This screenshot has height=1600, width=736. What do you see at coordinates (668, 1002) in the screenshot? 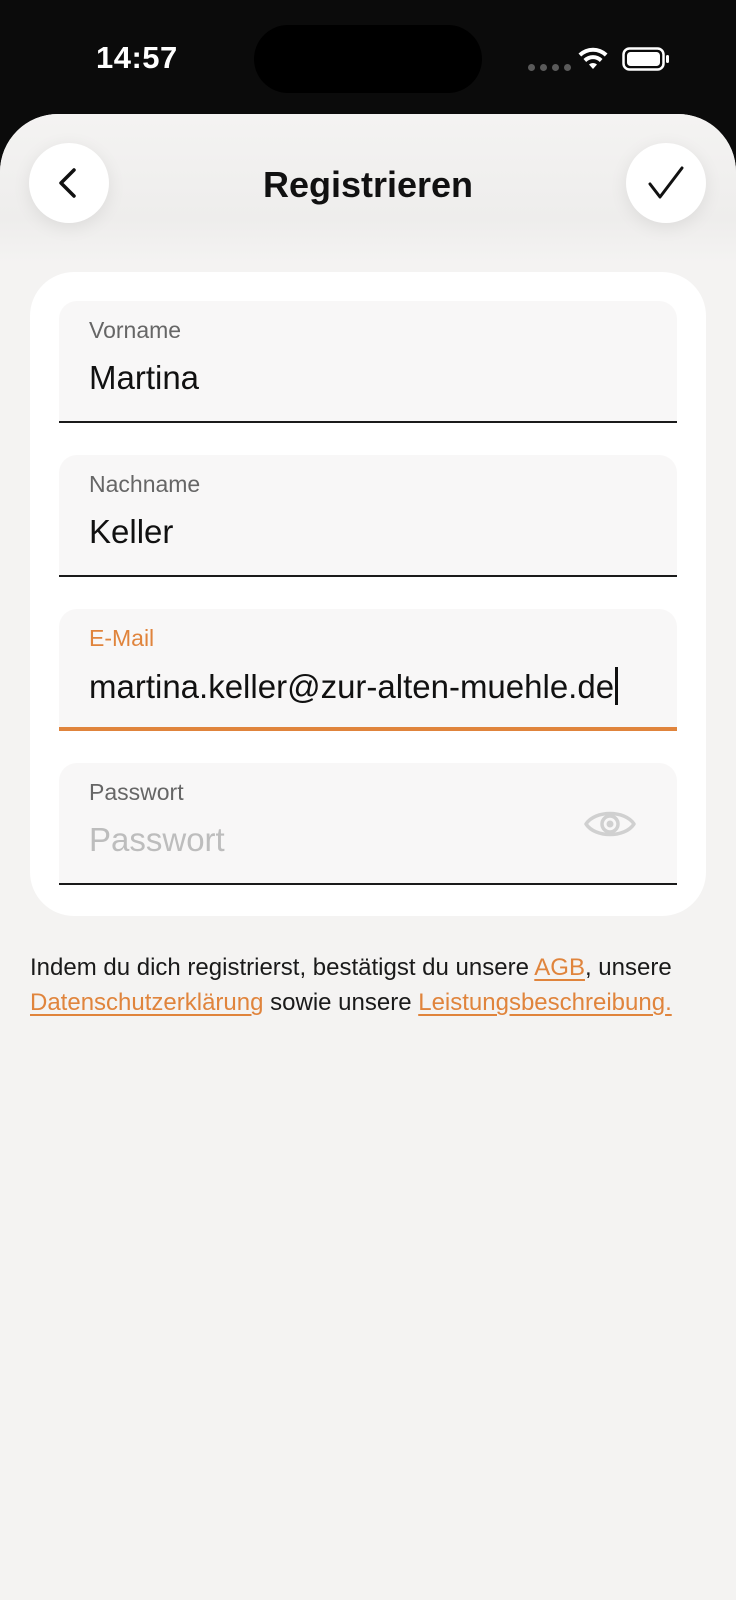
I see `legal-text-part4: .` at bounding box center [668, 1002].